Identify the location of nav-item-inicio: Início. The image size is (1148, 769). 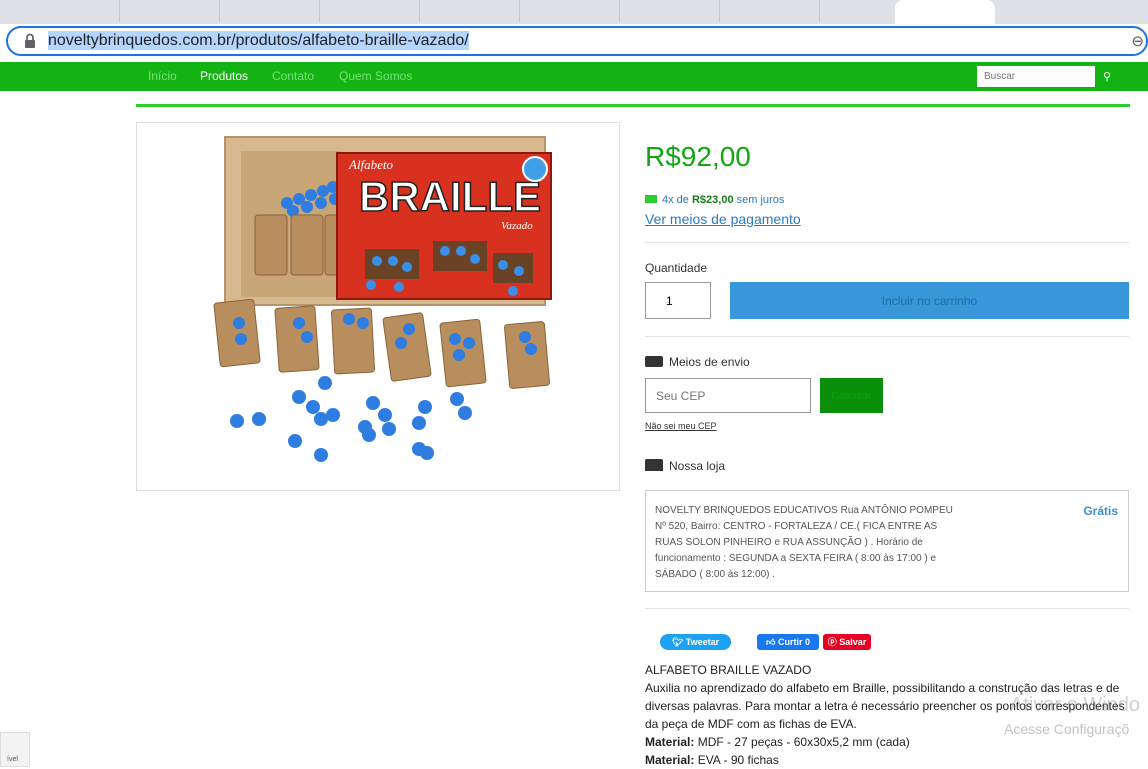
(162, 76).